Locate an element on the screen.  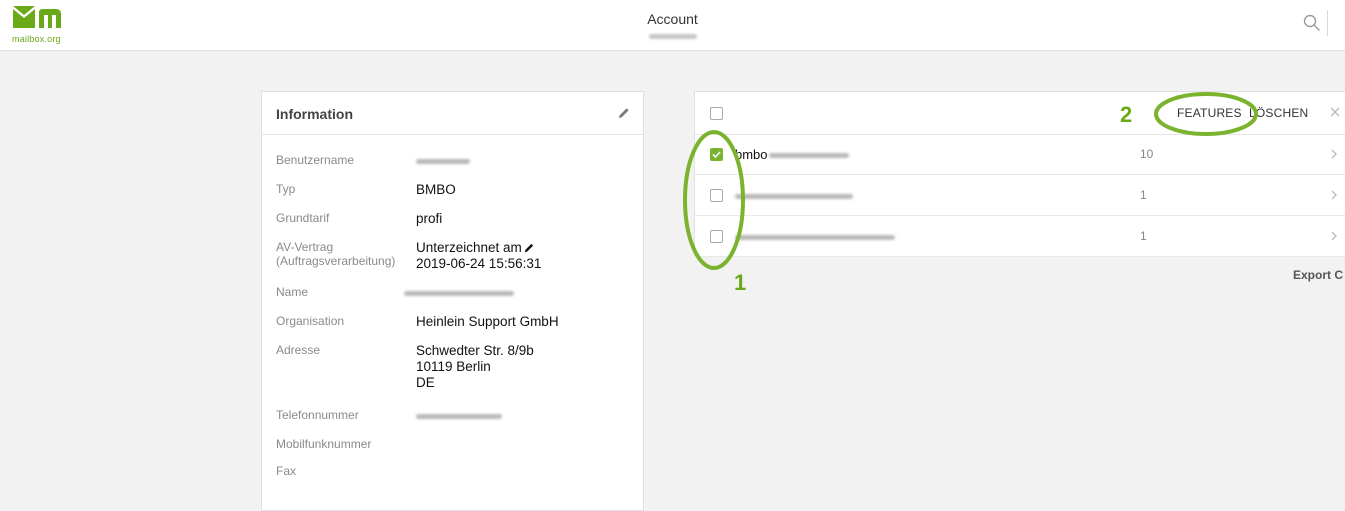
annotation-number-2: 2 is located at coordinates (1126, 114).